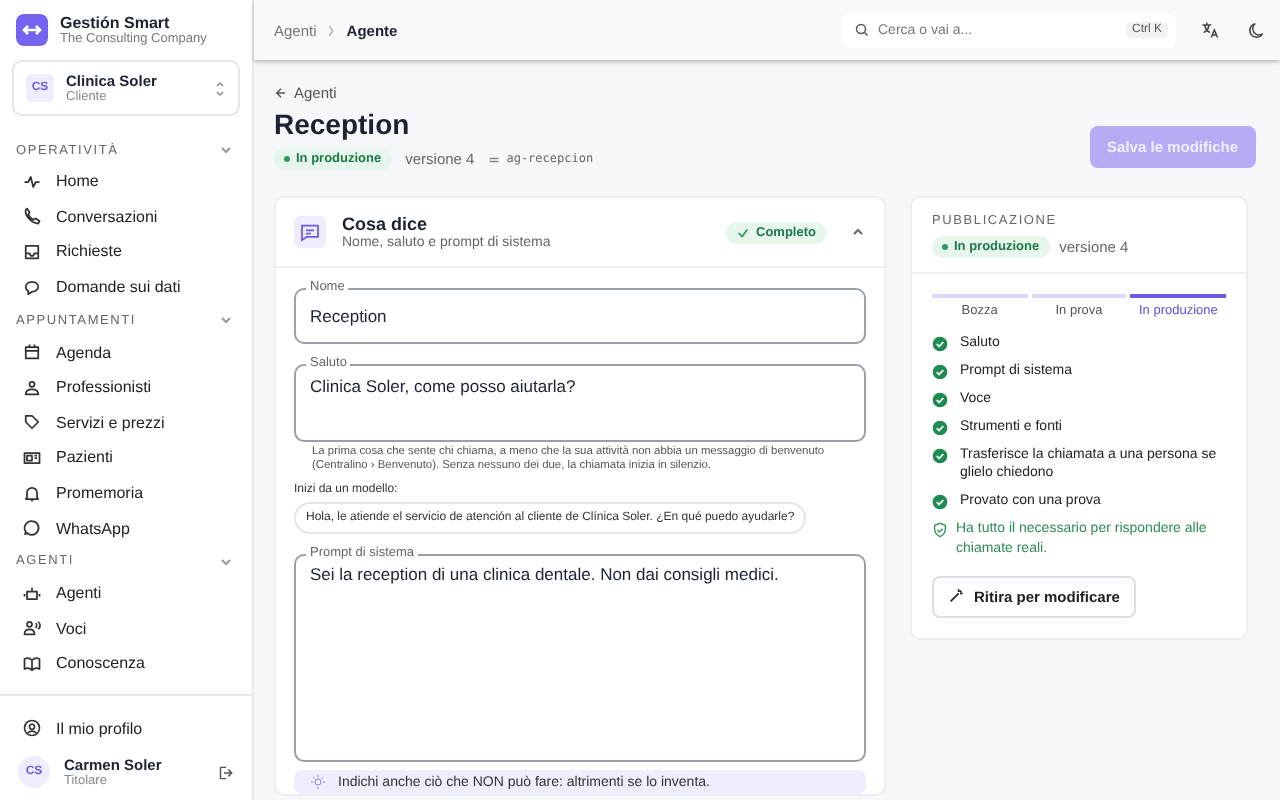 The height and width of the screenshot is (800, 1280). What do you see at coordinates (580, 403) in the screenshot?
I see `text-area: Clinica Soler, come posso aiutarla?` at bounding box center [580, 403].